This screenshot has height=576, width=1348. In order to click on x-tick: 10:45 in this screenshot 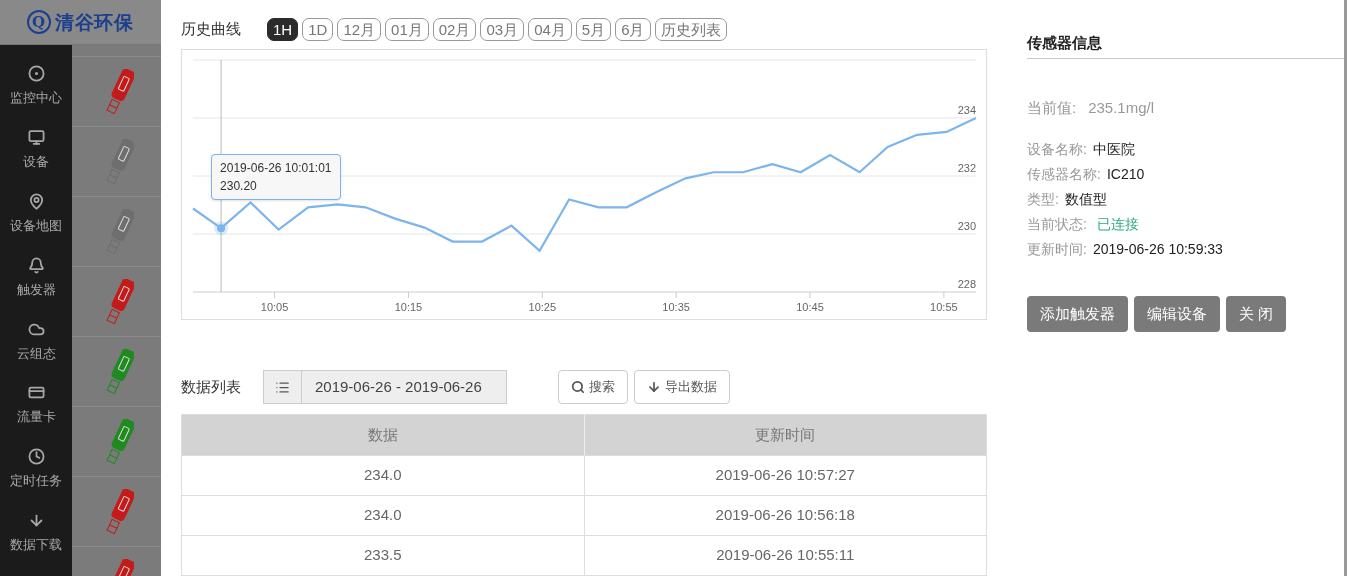, I will do `click(810, 302)`.